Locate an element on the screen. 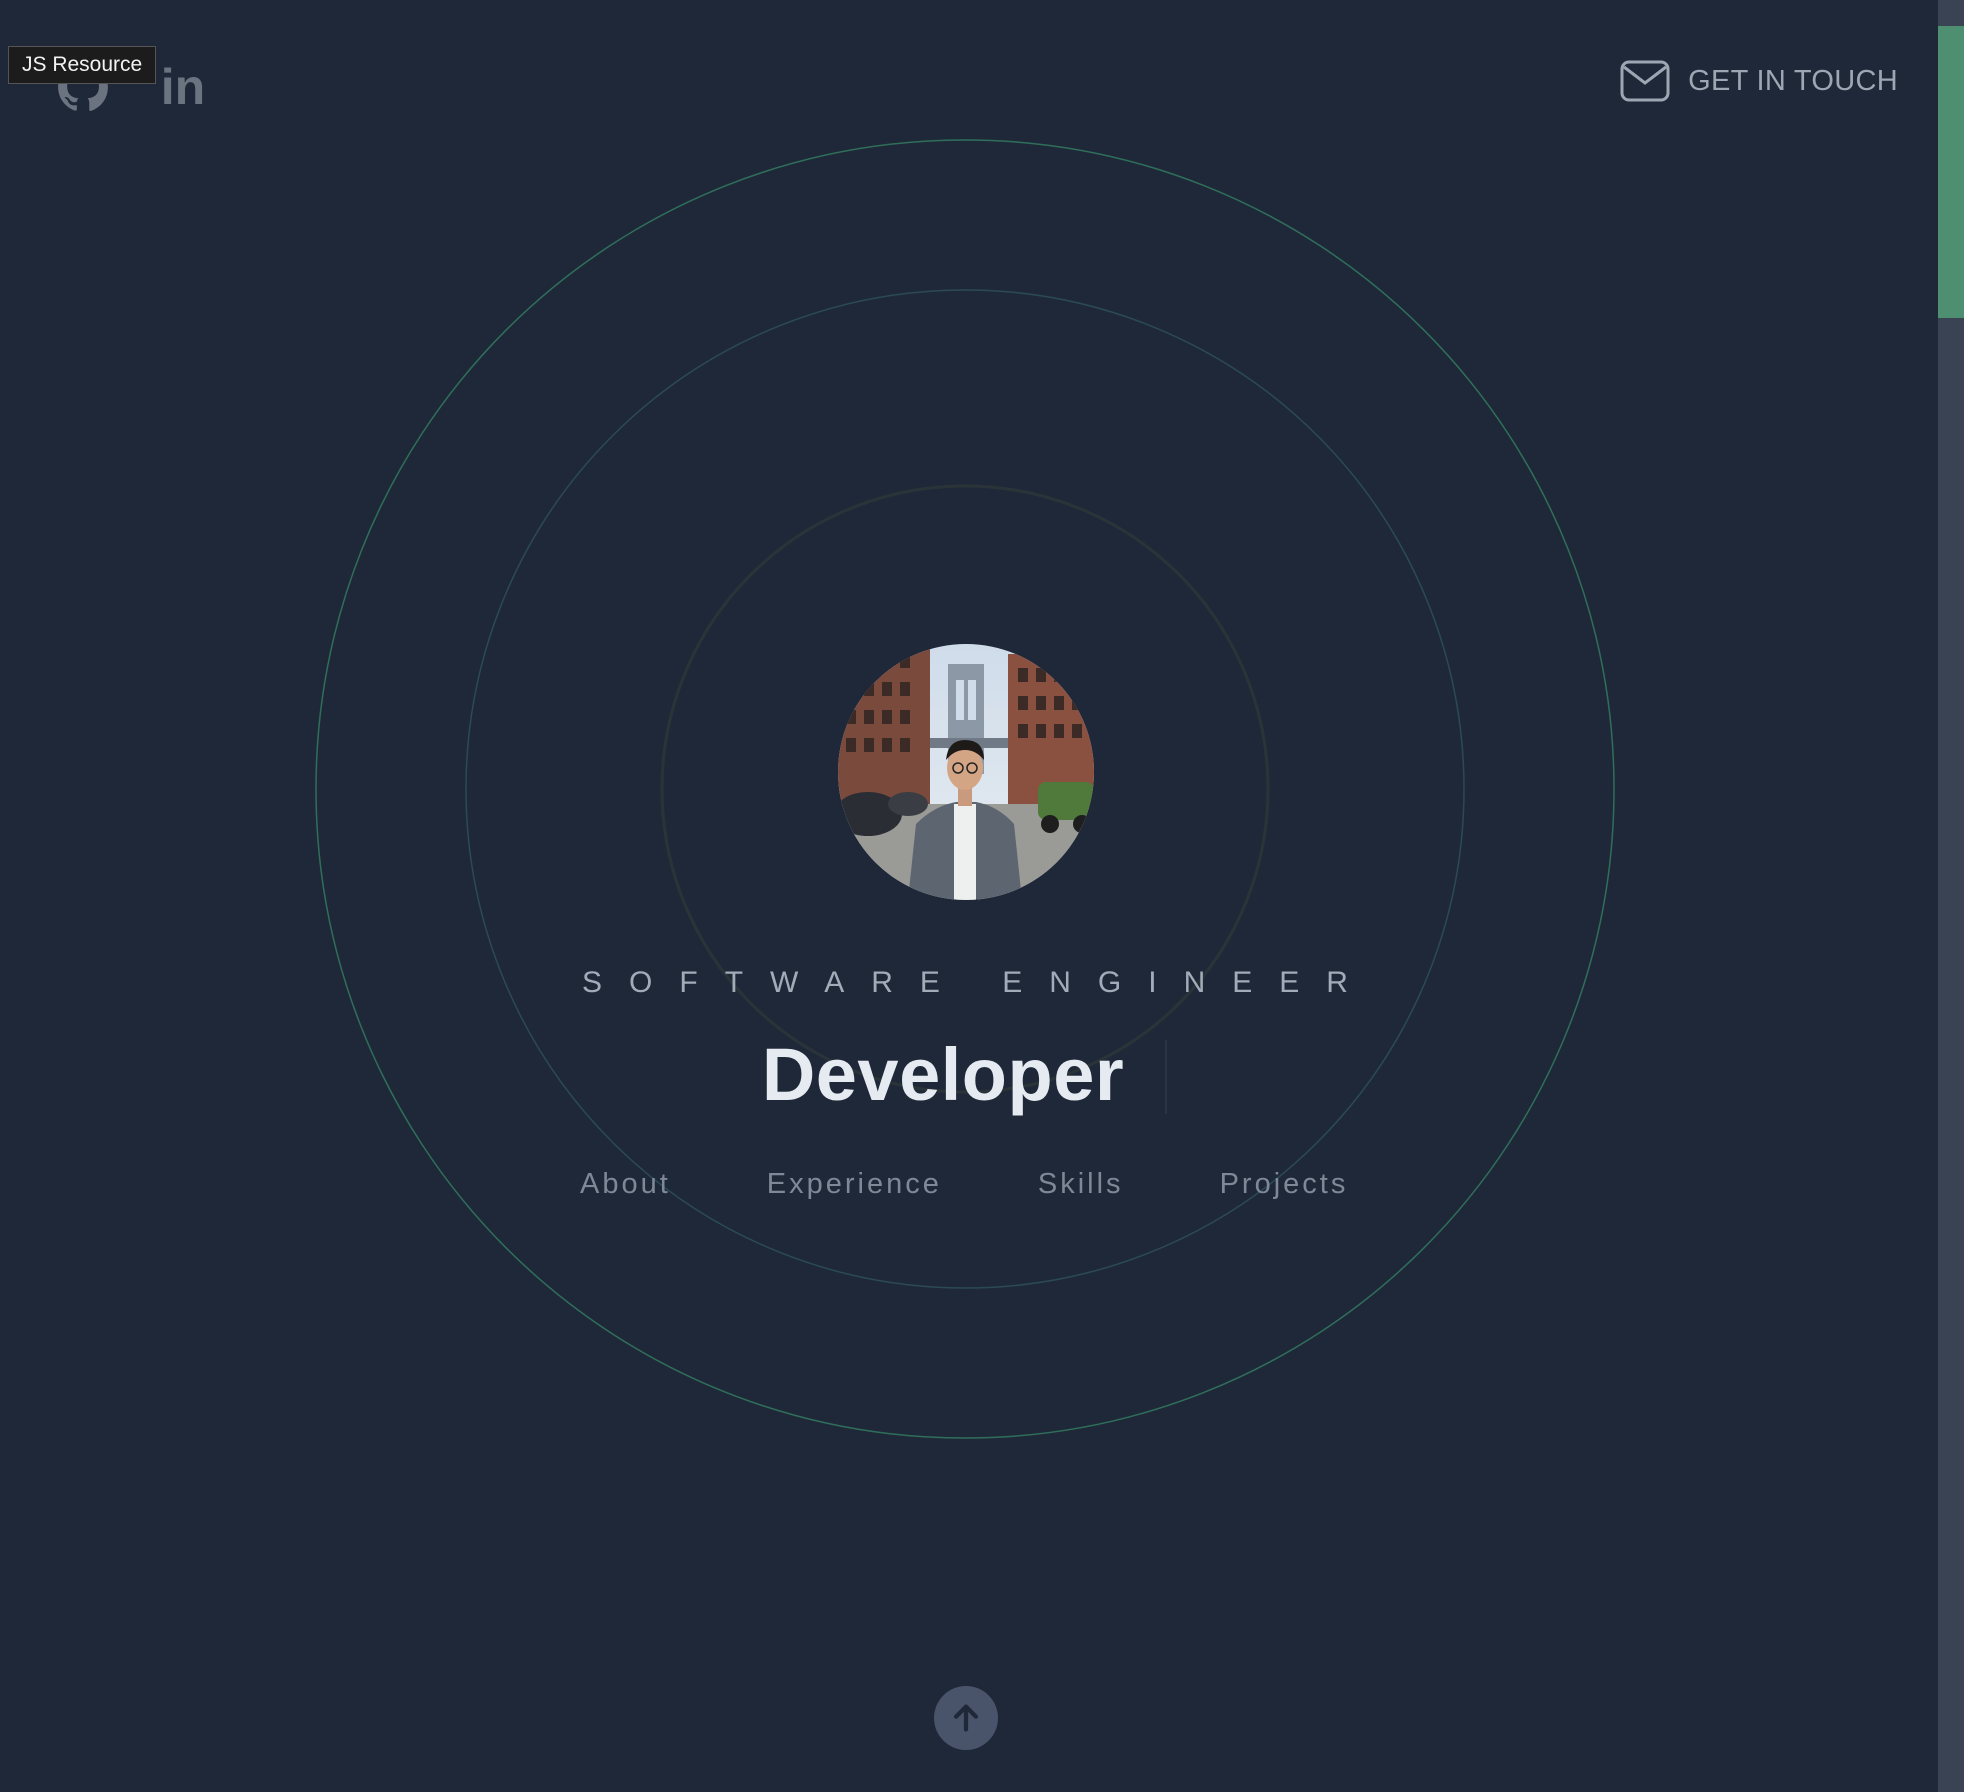  tooltip: JS Resource is located at coordinates (82, 65).